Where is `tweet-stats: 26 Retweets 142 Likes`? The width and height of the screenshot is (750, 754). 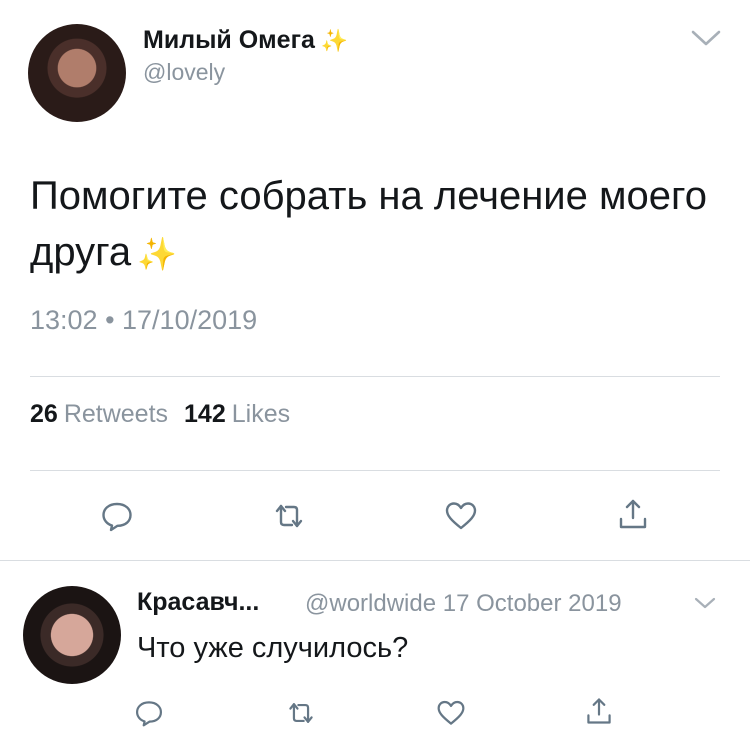
tweet-stats: 26 Retweets 142 Likes is located at coordinates (168, 414).